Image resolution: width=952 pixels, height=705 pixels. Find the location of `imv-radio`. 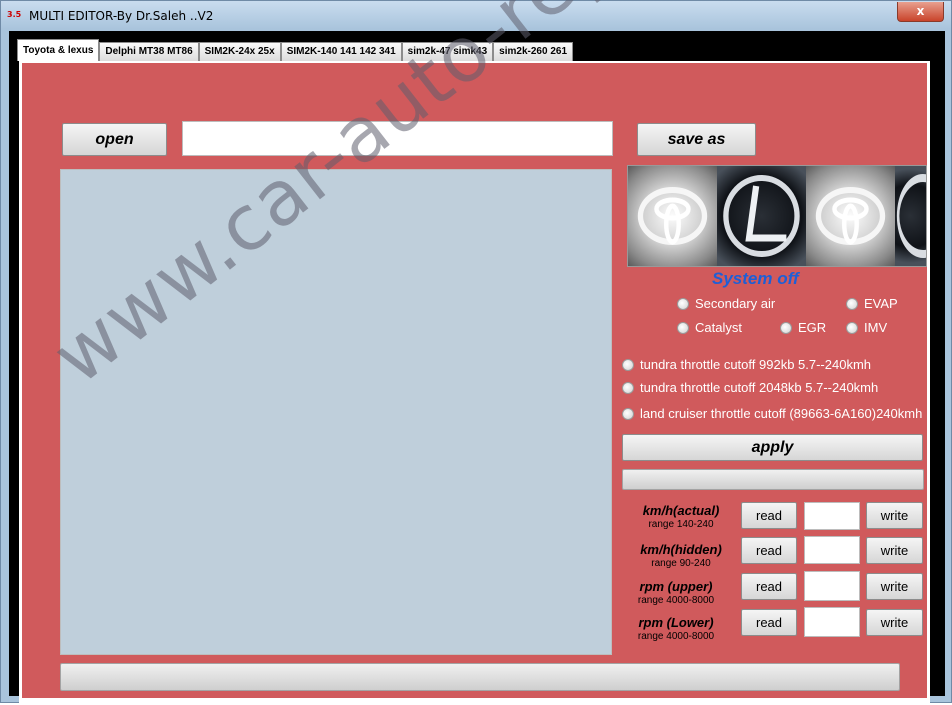

imv-radio is located at coordinates (852, 328).